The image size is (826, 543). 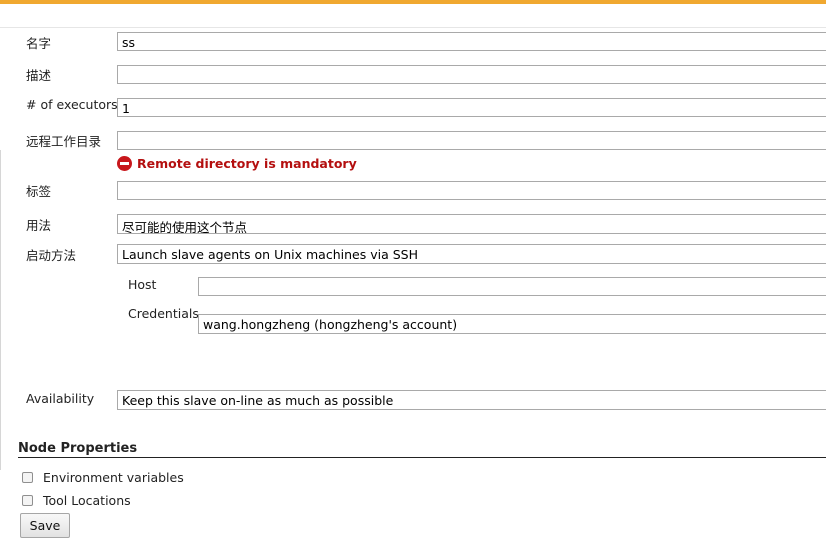 I want to click on remote-dir-label: 远程工作目录, so click(x=64, y=141).